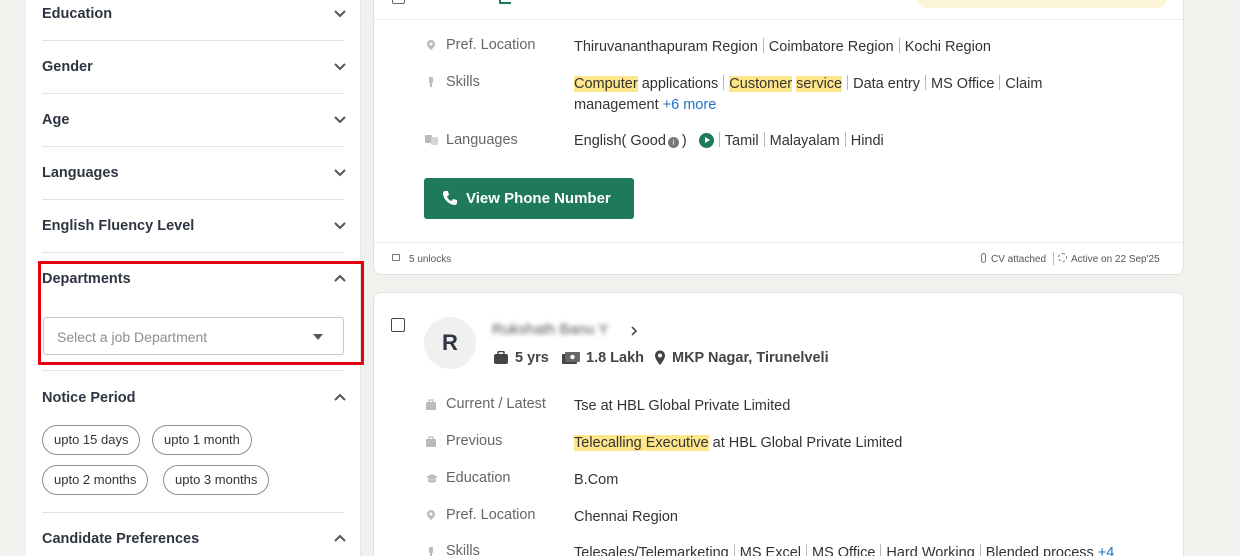  Describe the element at coordinates (482, 140) in the screenshot. I see `languages-label: Languages` at that location.